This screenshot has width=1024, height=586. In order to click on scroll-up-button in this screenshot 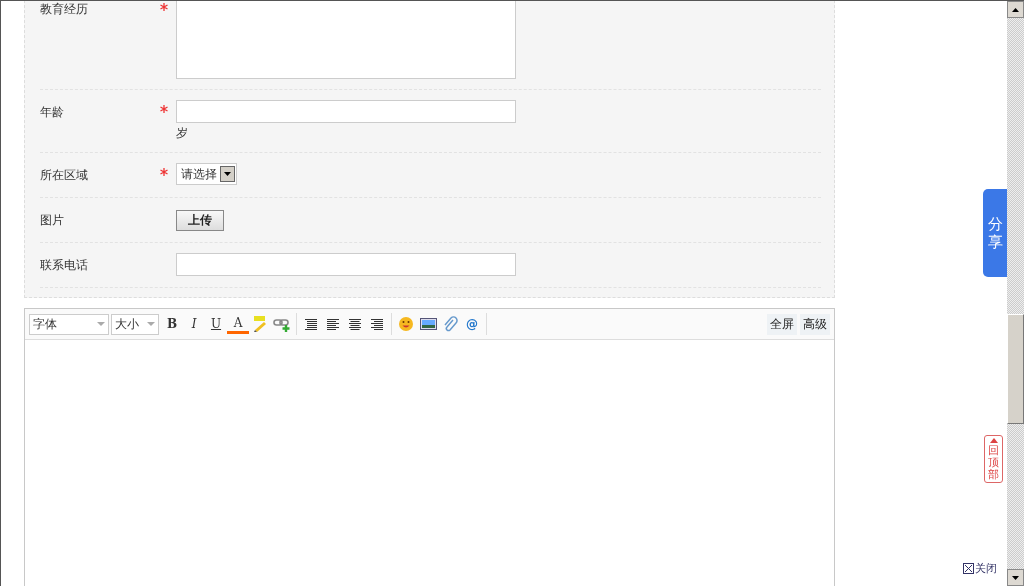, I will do `click(1015, 9)`.